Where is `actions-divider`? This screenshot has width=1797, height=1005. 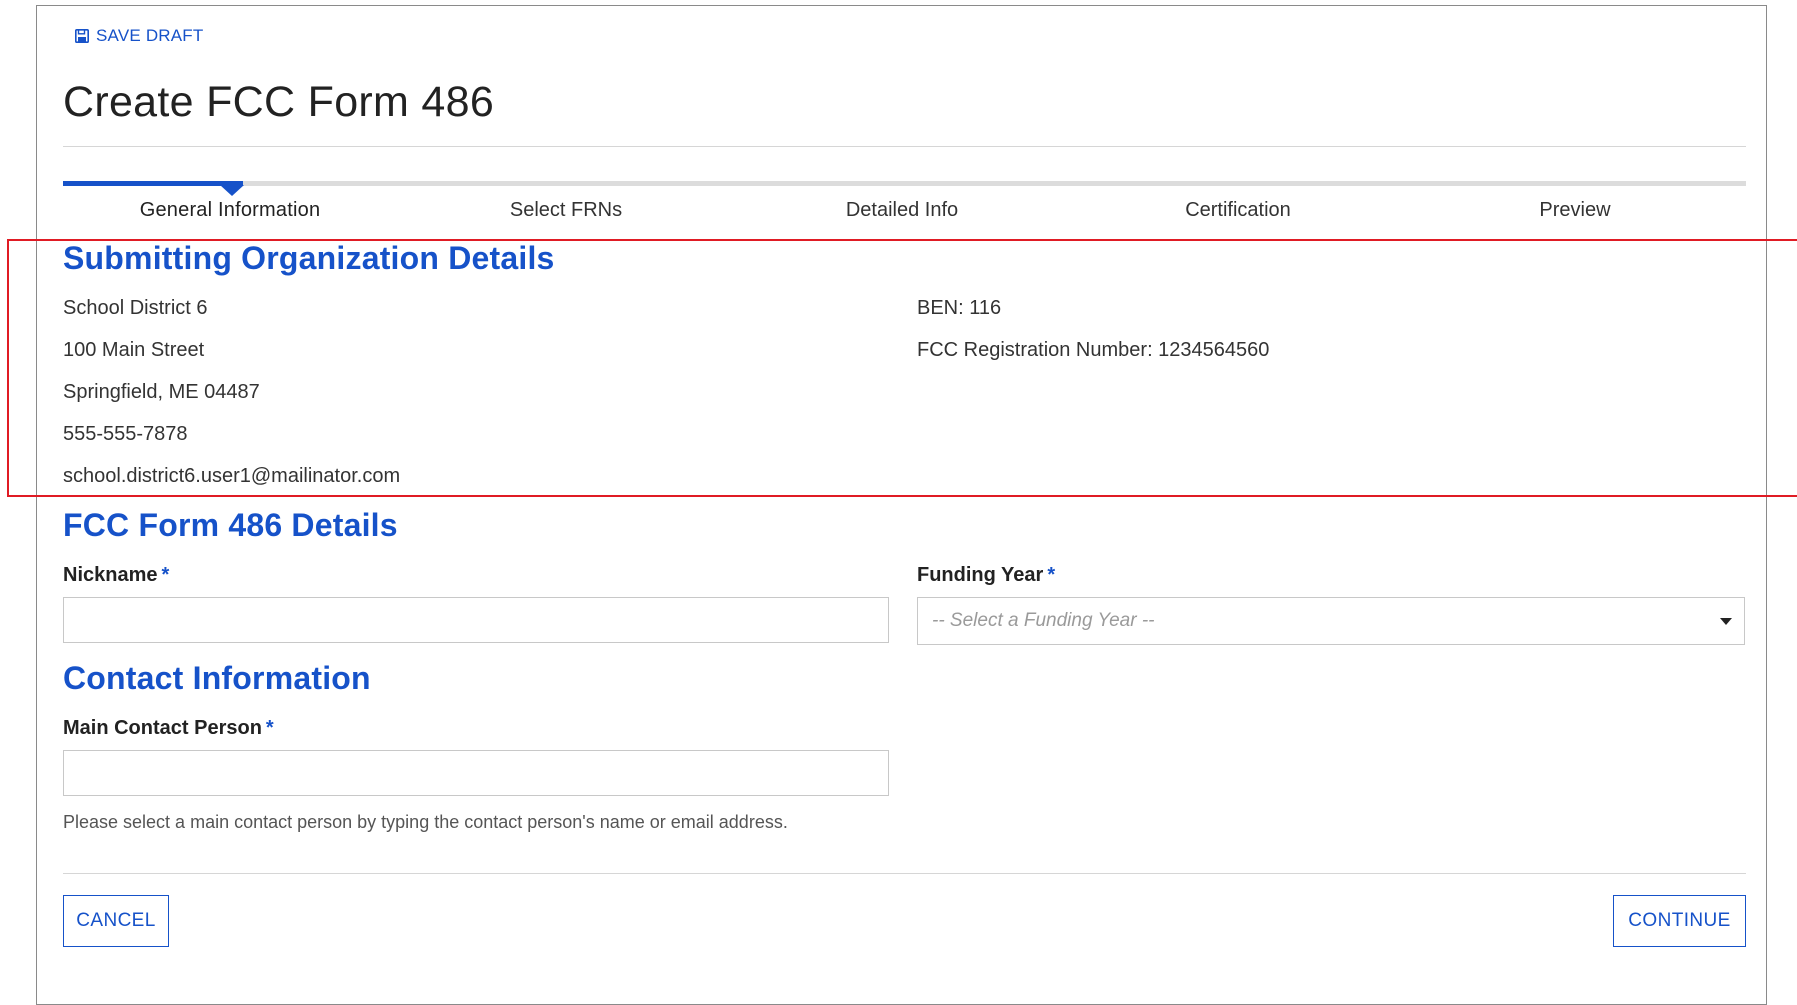 actions-divider is located at coordinates (904, 873).